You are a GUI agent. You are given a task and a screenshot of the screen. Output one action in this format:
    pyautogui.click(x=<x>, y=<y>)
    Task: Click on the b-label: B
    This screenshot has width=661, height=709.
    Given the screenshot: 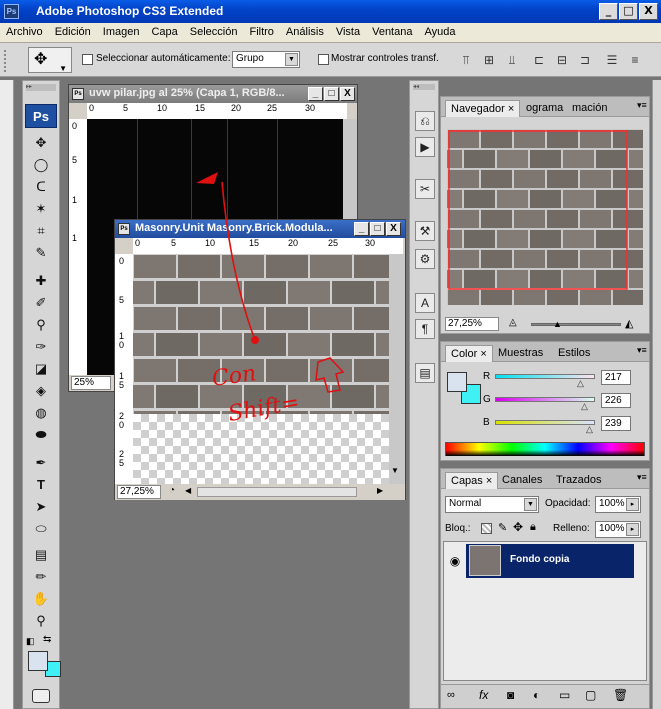 What is the action you would take?
    pyautogui.click(x=486, y=422)
    